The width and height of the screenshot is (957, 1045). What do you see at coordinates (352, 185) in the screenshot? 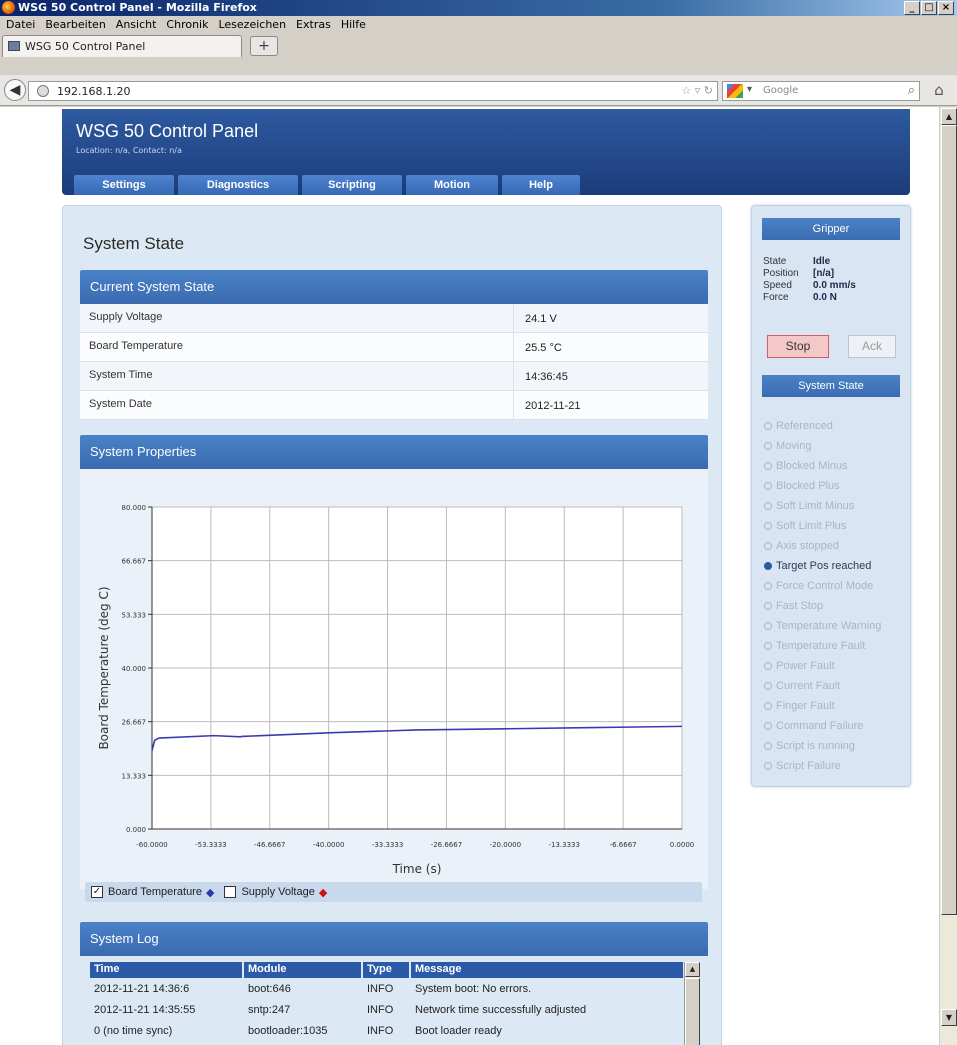
I see `nav-scripting: Scripting` at bounding box center [352, 185].